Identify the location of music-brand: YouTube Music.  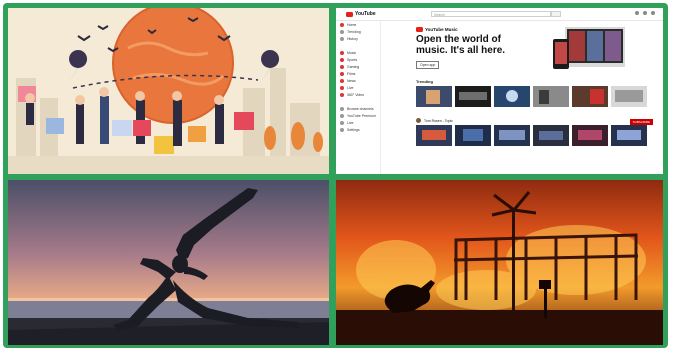
(437, 29).